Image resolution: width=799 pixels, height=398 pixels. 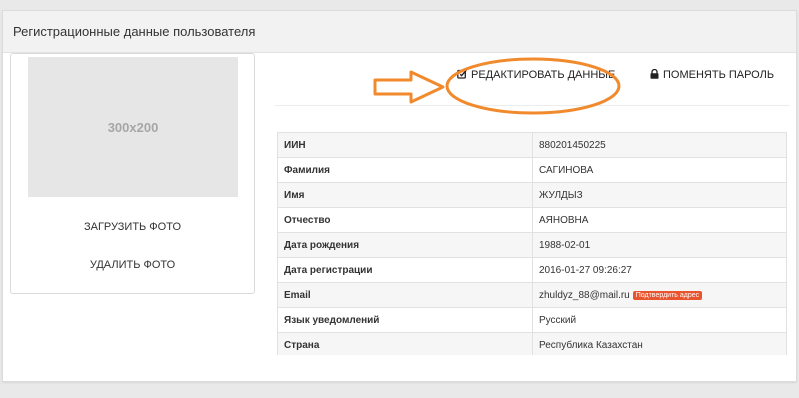 What do you see at coordinates (533, 86) in the screenshot?
I see `annotation-ellipse` at bounding box center [533, 86].